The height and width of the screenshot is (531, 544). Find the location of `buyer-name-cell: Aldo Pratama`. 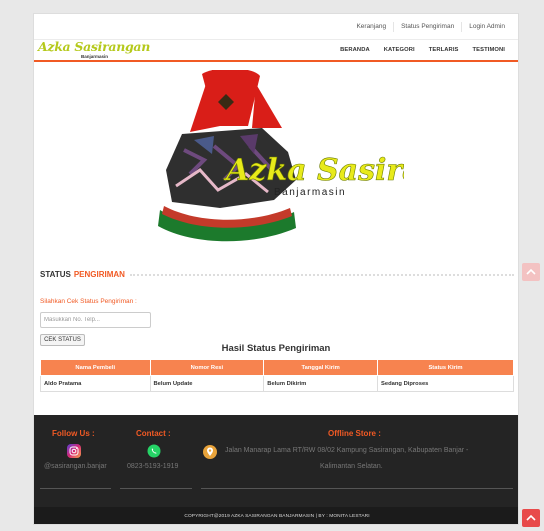

buyer-name-cell: Aldo Pratama is located at coordinates (95, 383).